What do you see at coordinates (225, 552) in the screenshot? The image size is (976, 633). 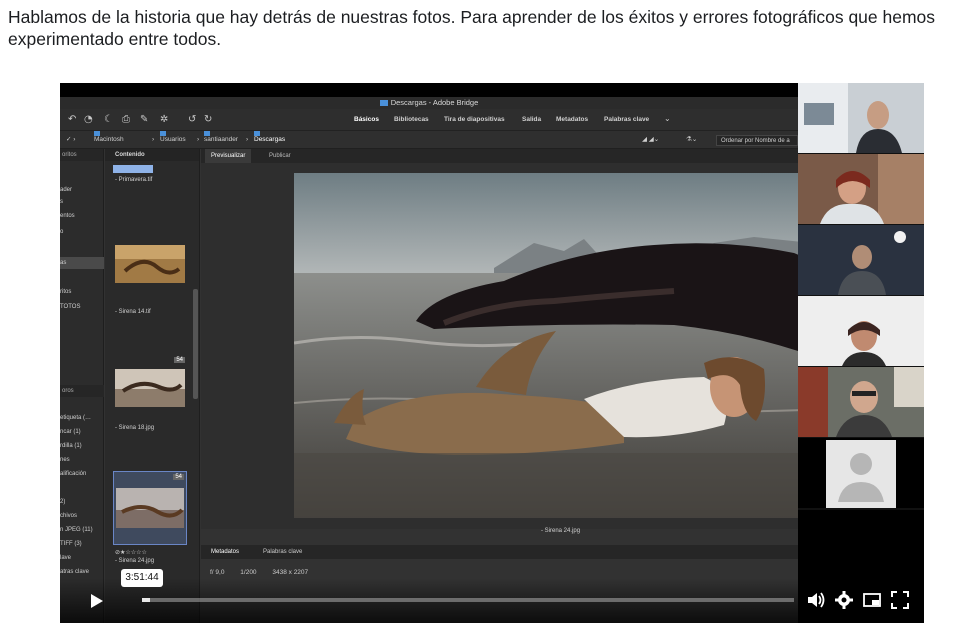 I see `tab-metadatos: Metadatos` at bounding box center [225, 552].